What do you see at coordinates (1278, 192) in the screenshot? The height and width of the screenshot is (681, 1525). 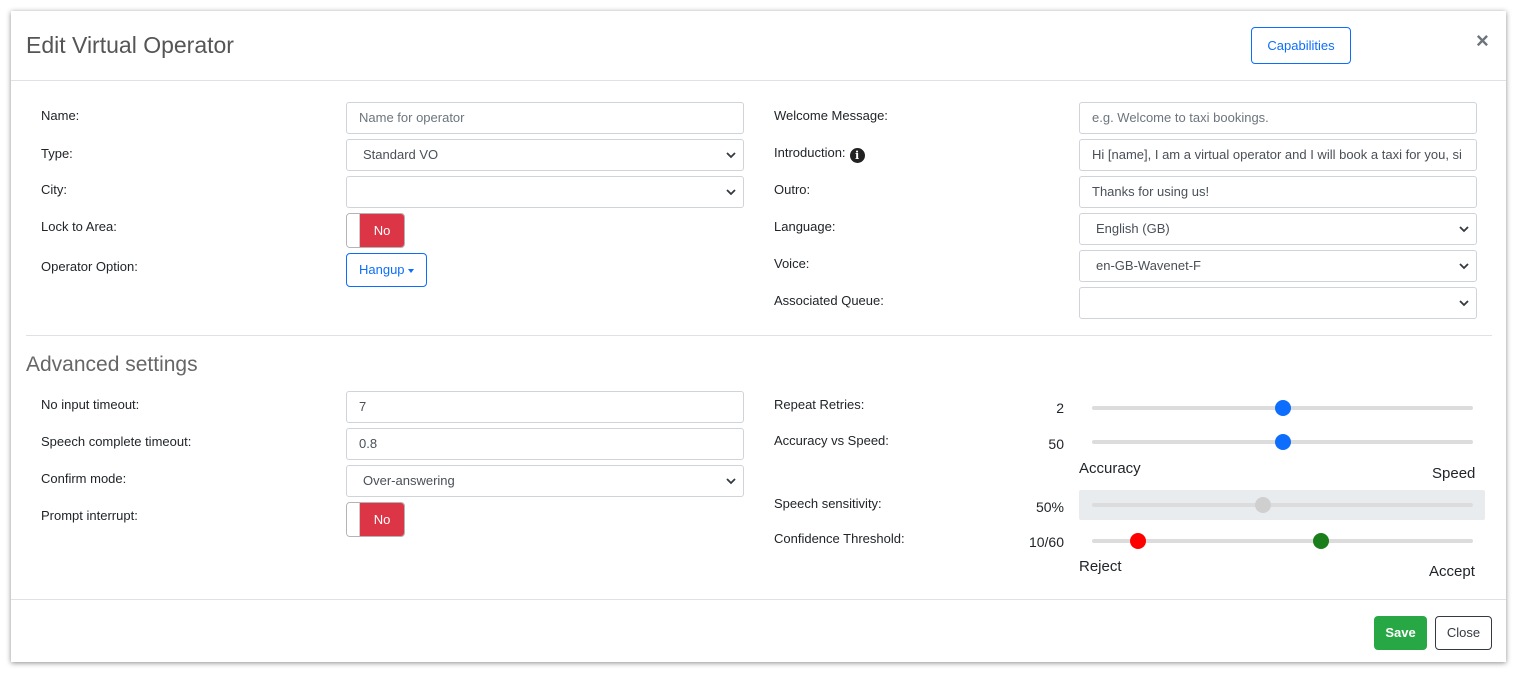 I see `outro-input: Thanks for using us!` at bounding box center [1278, 192].